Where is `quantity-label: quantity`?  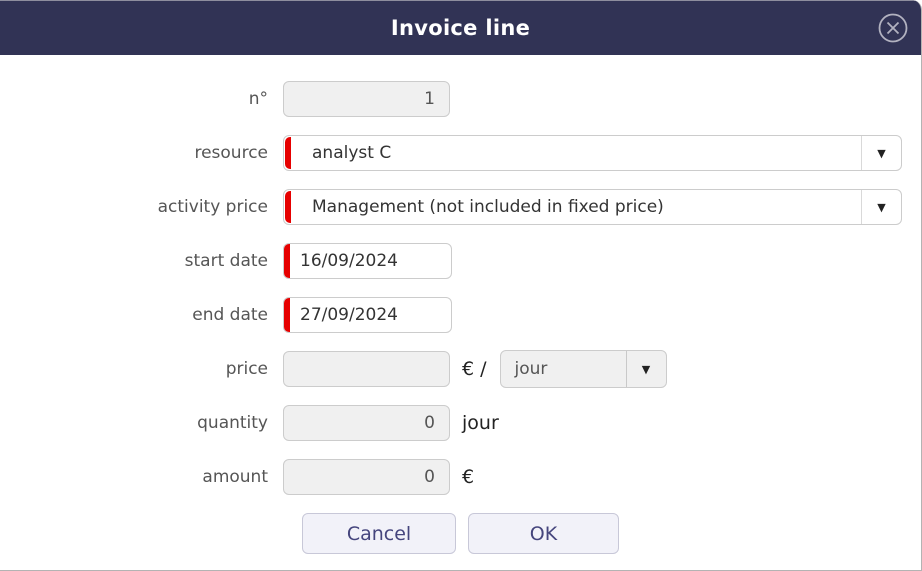 quantity-label: quantity is located at coordinates (232, 423).